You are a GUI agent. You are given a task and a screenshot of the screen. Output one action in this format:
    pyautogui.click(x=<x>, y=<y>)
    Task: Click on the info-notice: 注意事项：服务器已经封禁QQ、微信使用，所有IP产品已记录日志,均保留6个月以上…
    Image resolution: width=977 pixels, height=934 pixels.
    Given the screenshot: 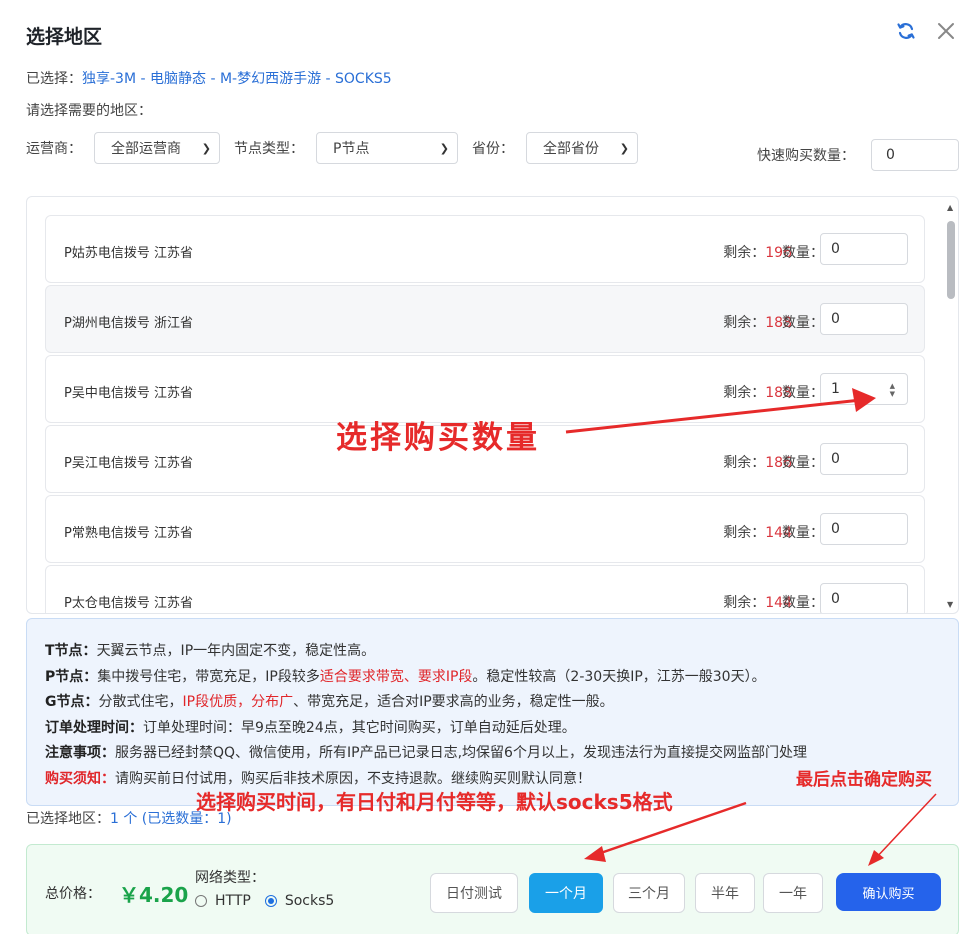 What is the action you would take?
    pyautogui.click(x=501, y=754)
    